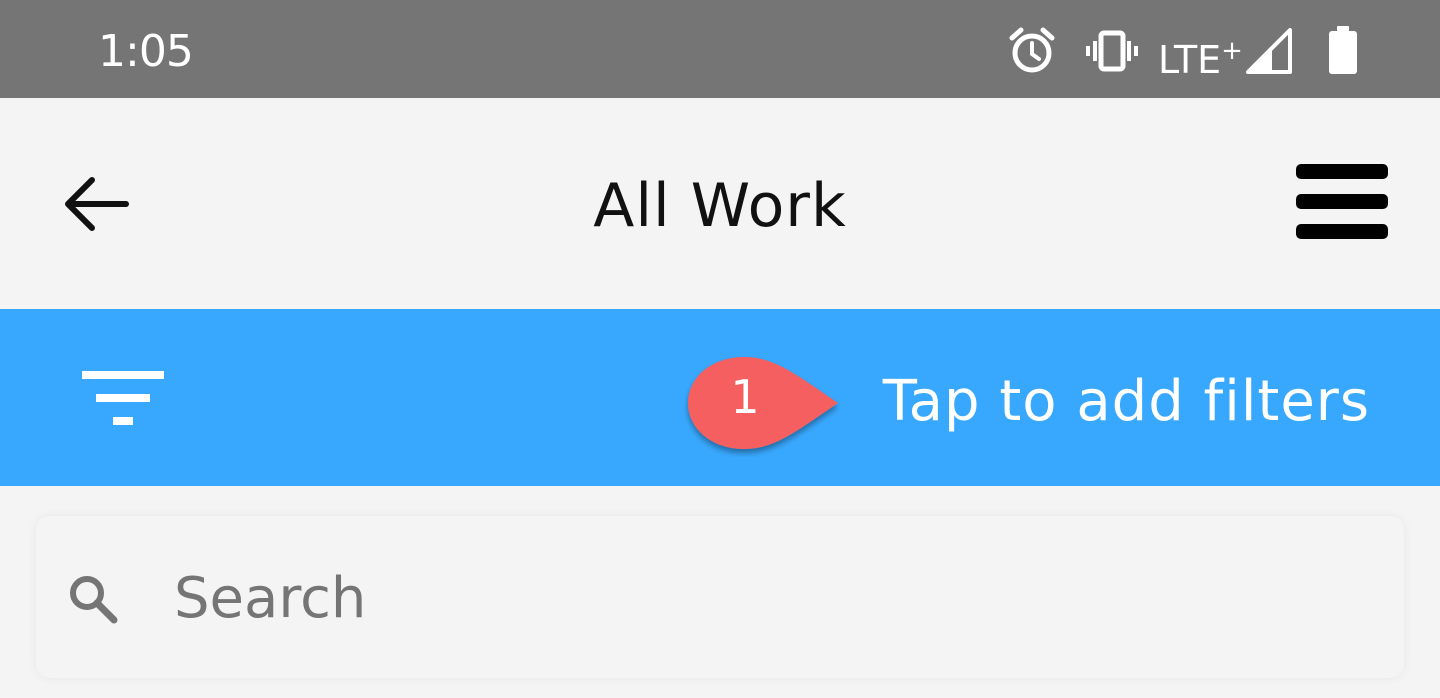  What do you see at coordinates (123, 398) in the screenshot?
I see `filter-lines-icon` at bounding box center [123, 398].